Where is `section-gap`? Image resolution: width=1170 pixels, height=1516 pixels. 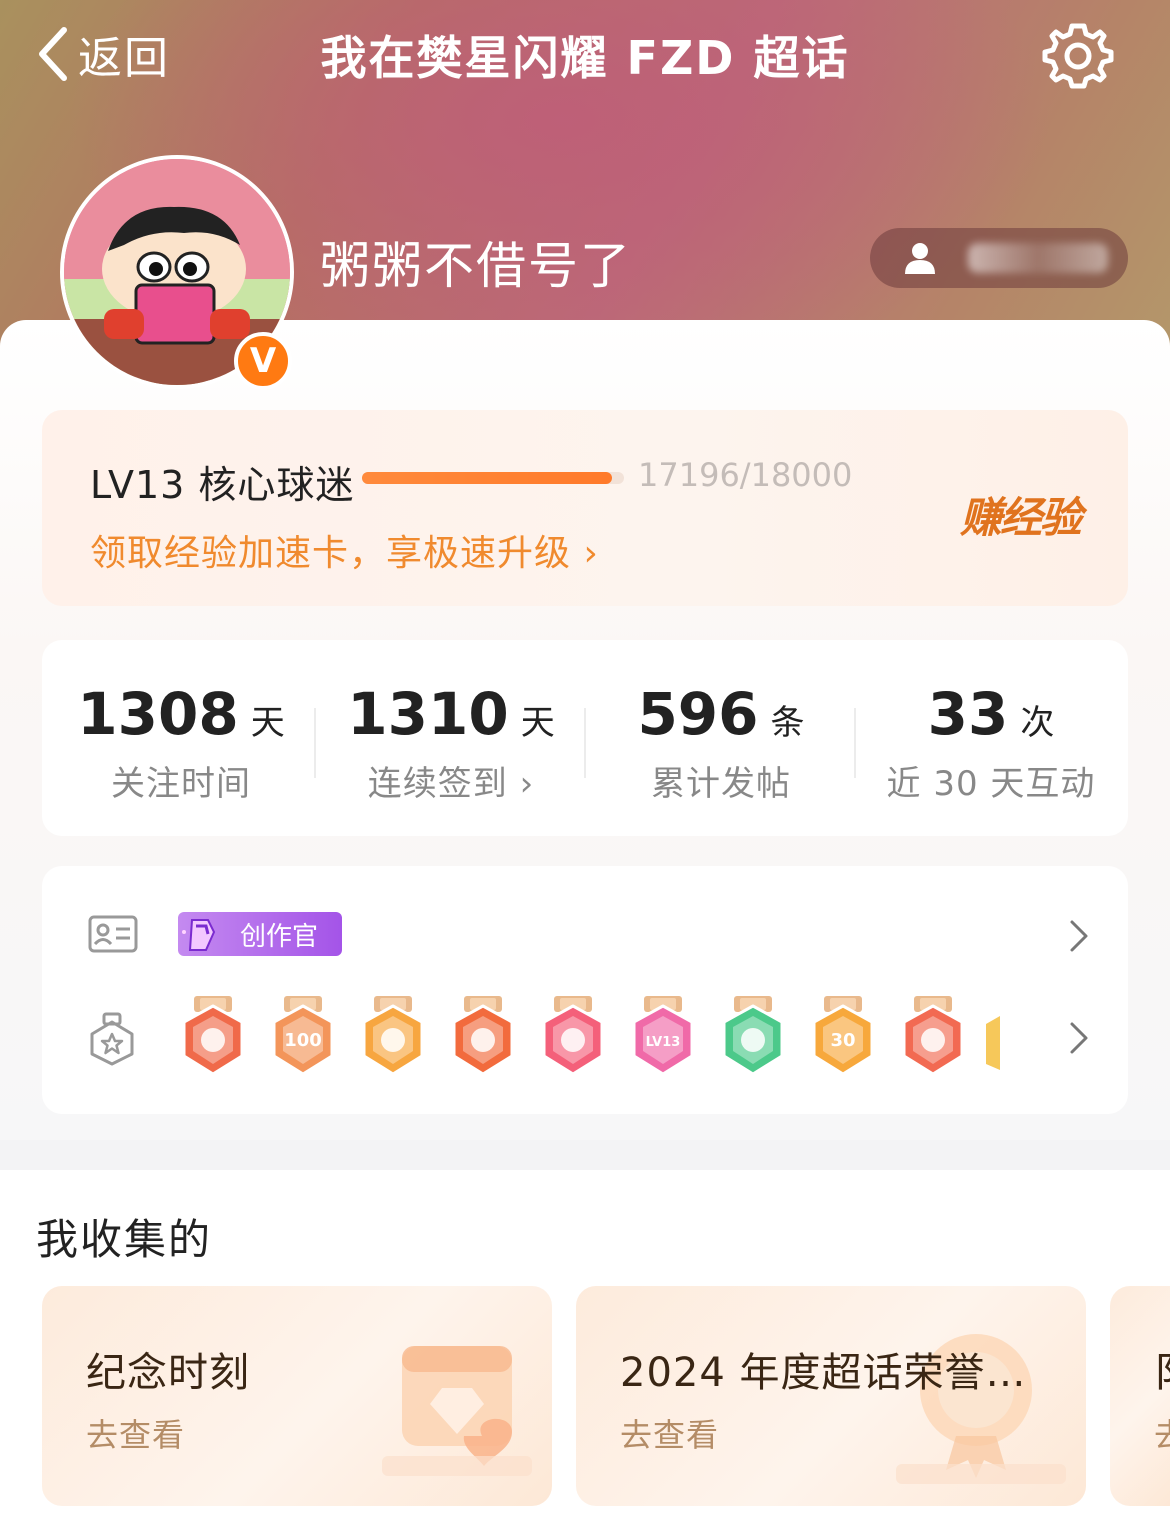 section-gap is located at coordinates (585, 1155).